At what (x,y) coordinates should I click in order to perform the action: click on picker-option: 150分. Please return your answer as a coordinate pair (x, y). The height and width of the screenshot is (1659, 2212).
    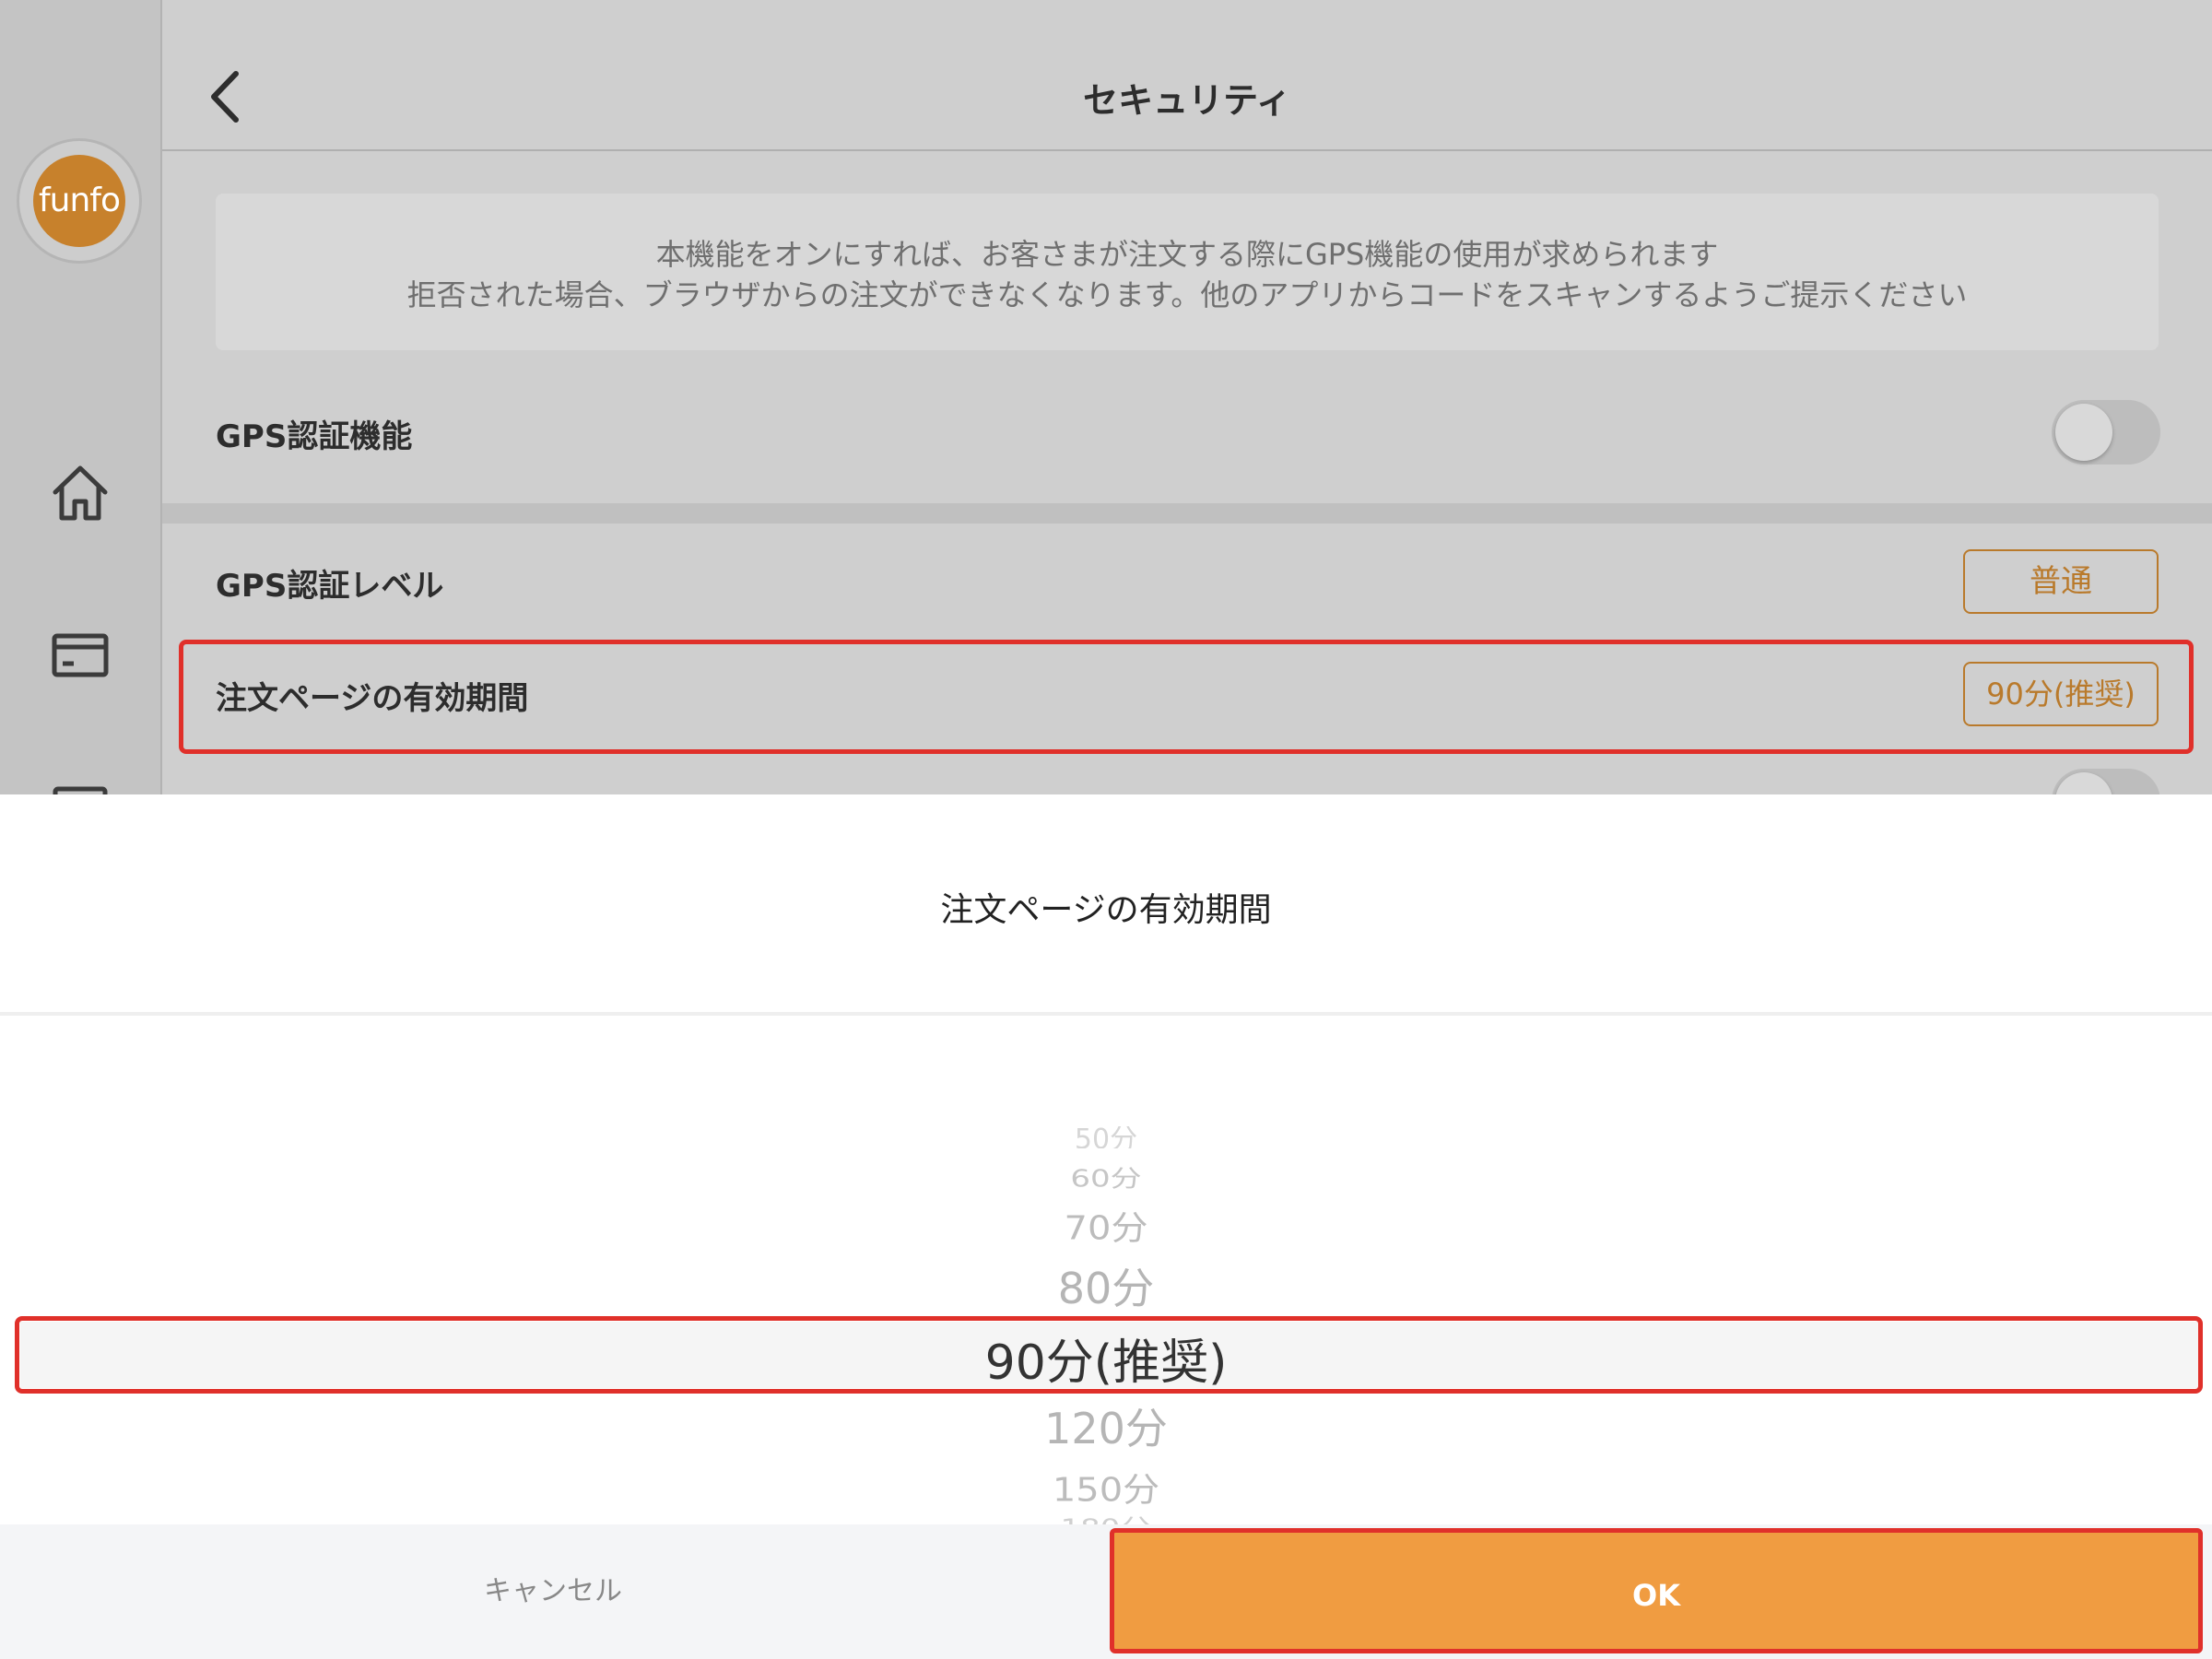
    Looking at the image, I should click on (1106, 1487).